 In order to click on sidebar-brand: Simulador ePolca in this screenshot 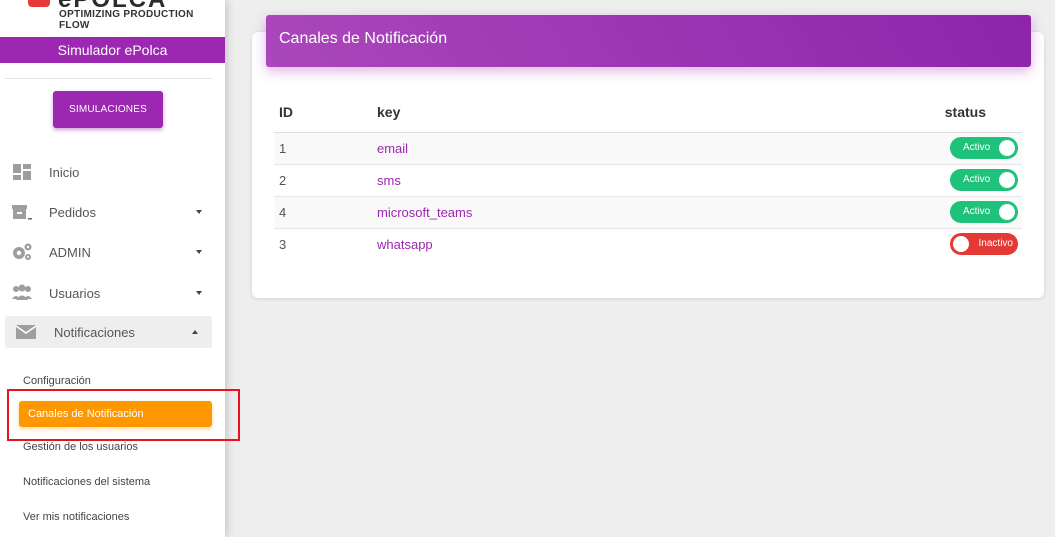, I will do `click(112, 50)`.